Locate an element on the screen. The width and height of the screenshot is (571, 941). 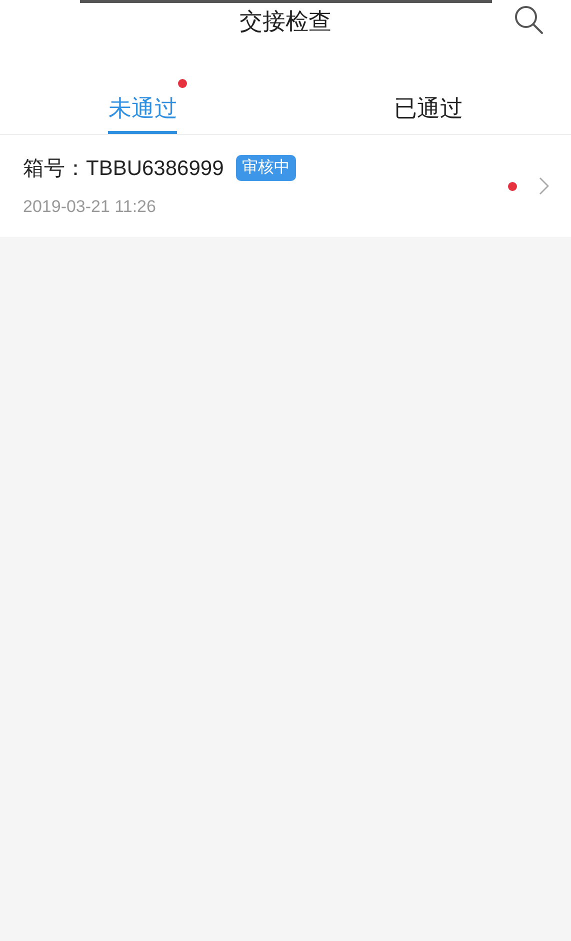
tab: 已通过 is located at coordinates (428, 96).